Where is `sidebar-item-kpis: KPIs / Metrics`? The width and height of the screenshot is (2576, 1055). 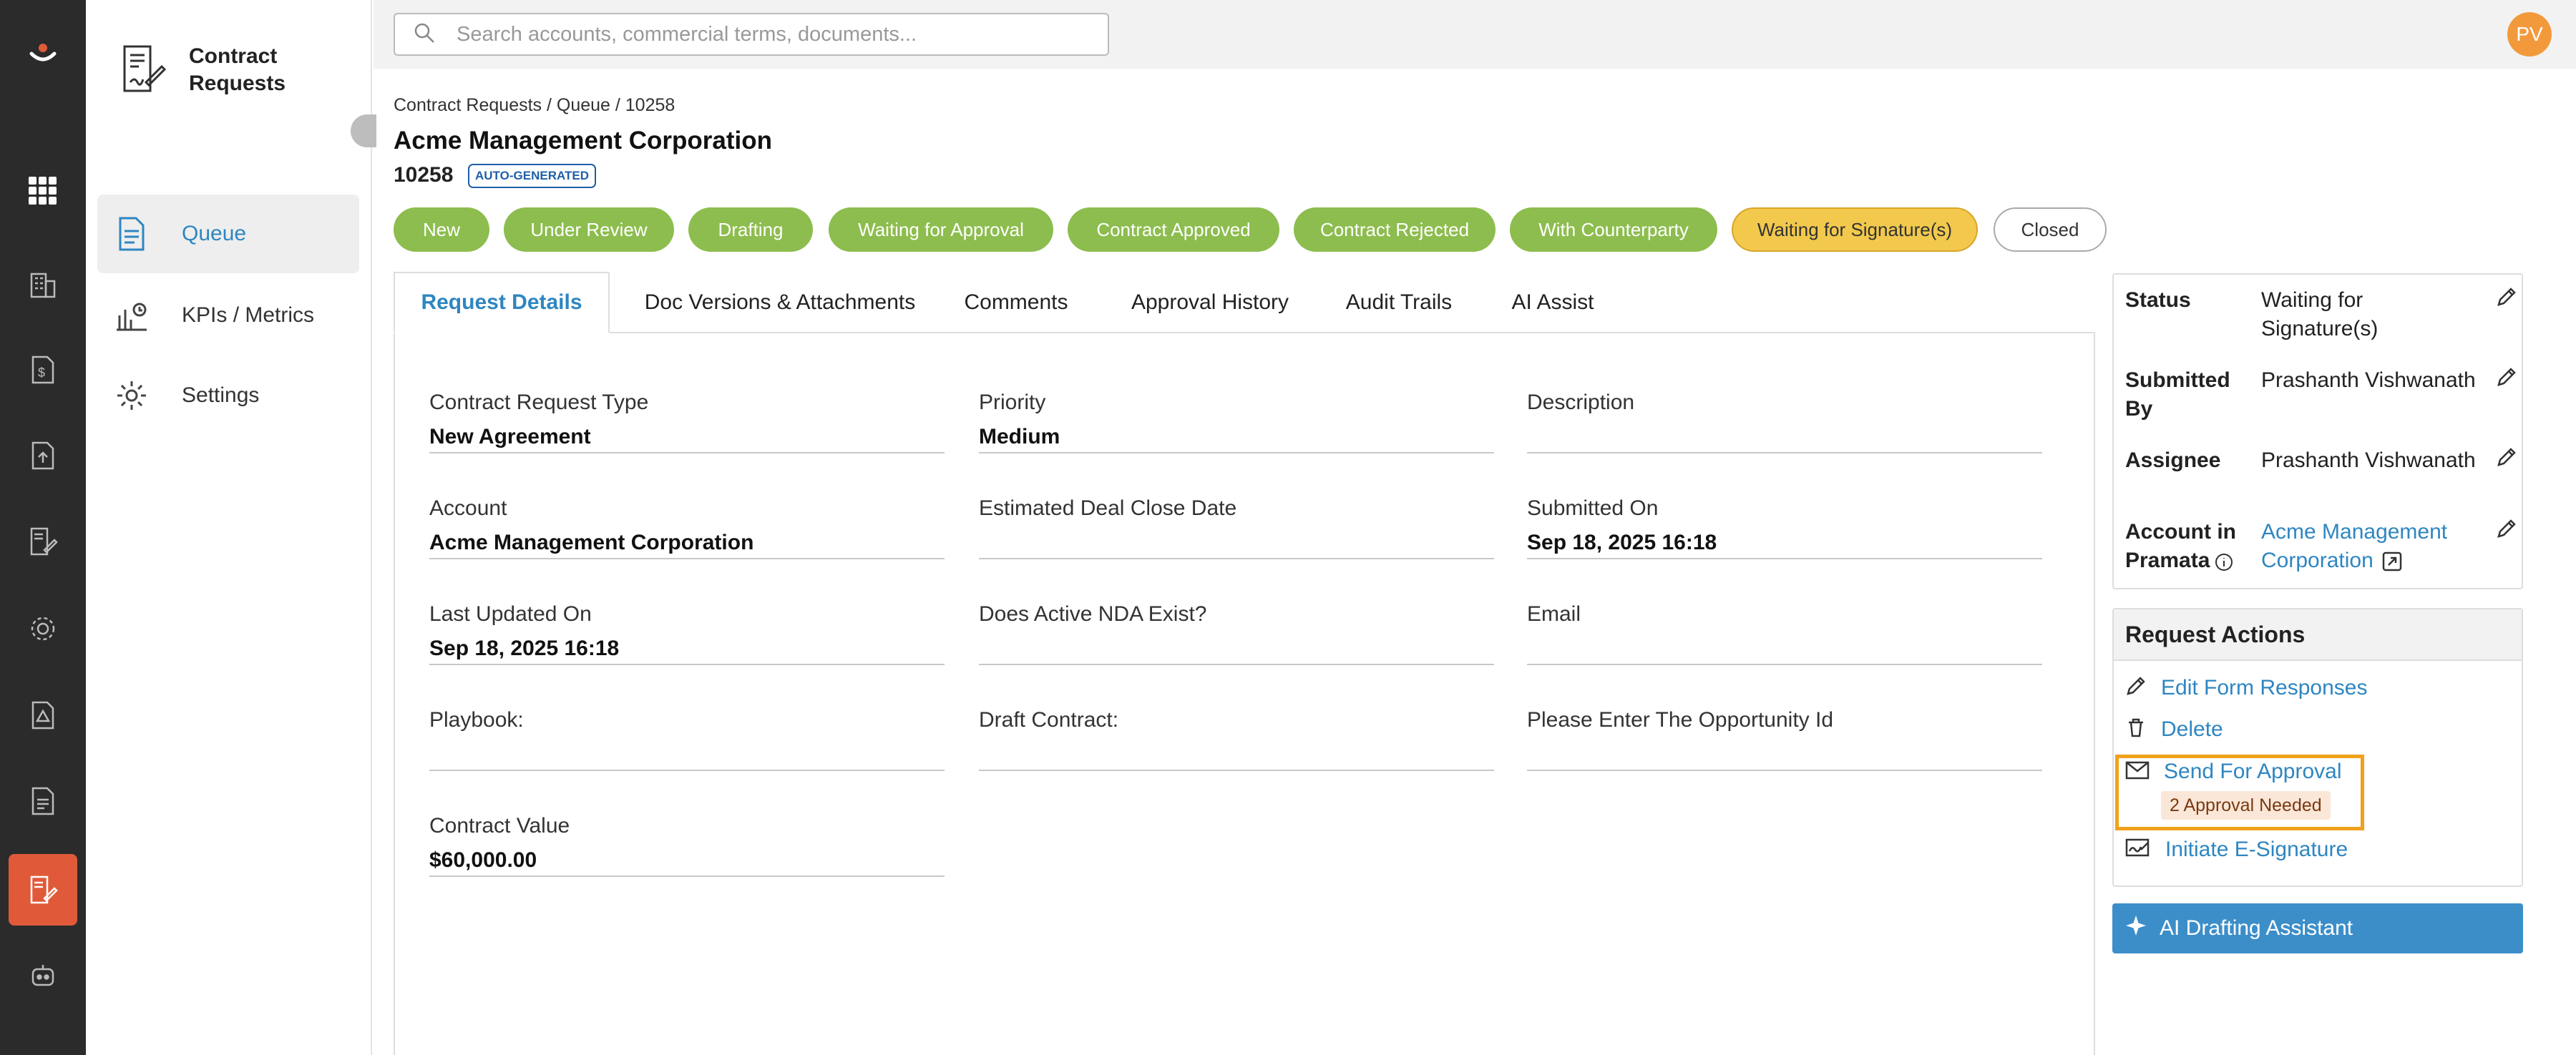 sidebar-item-kpis: KPIs / Metrics is located at coordinates (228, 315).